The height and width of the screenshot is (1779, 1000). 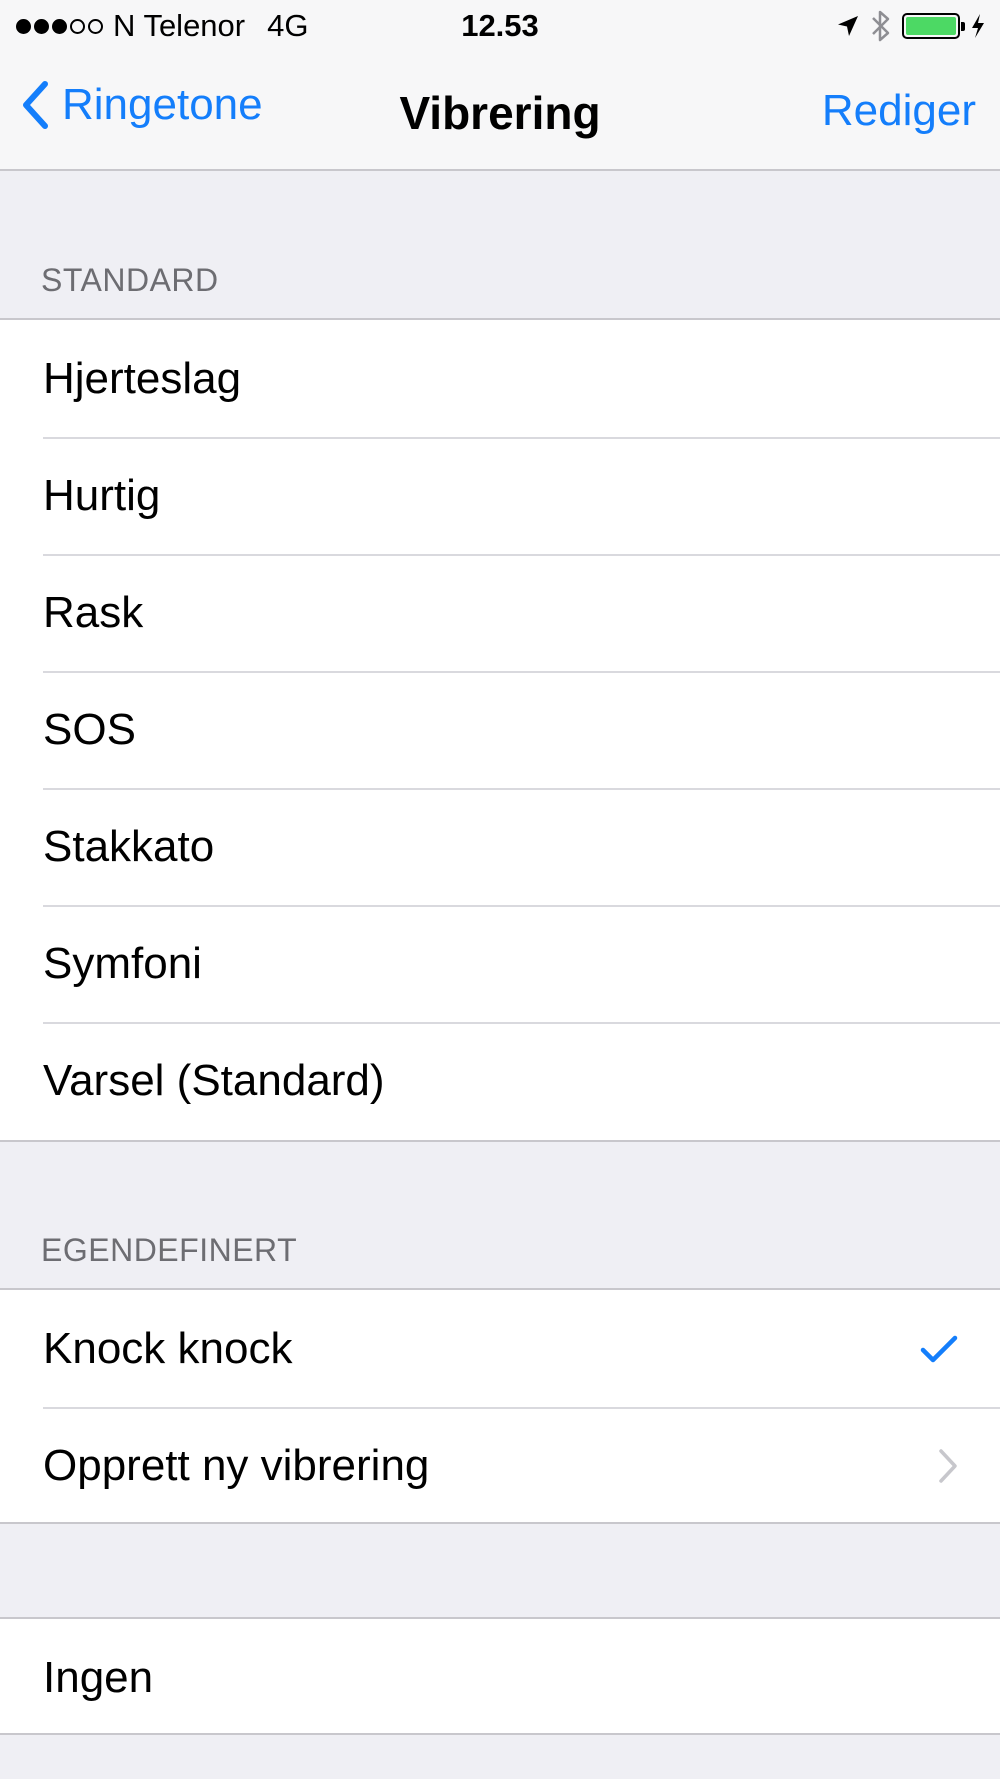 I want to click on section-header-custom: EGENDEFINERT, so click(x=169, y=1250).